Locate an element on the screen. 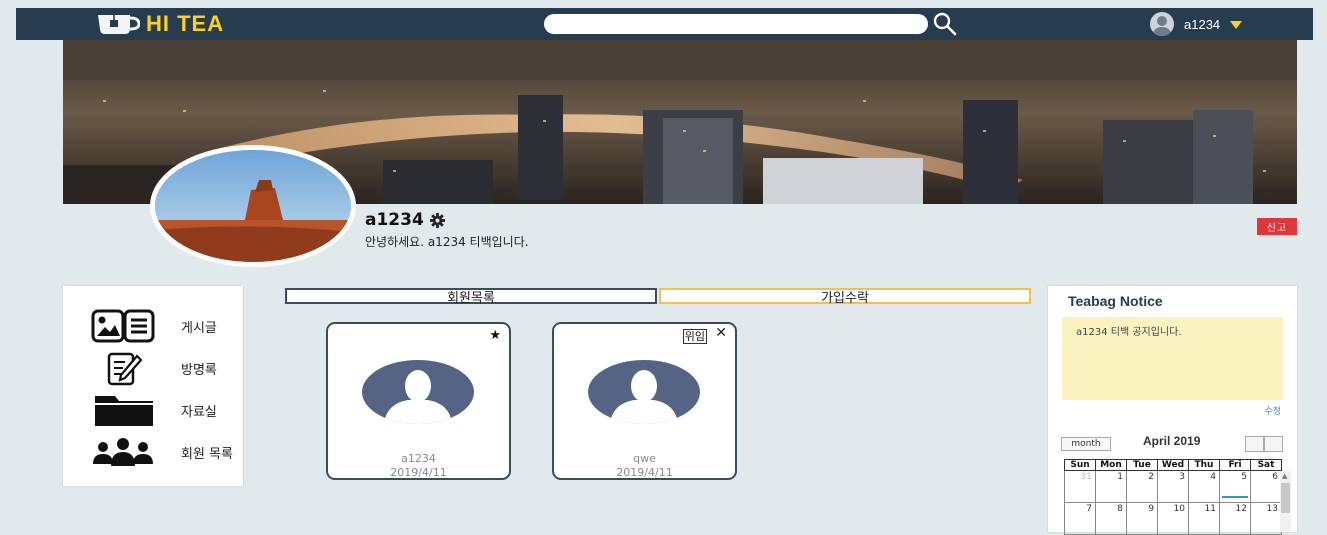 Image resolution: width=1327 pixels, height=535 pixels. profile-avatar is located at coordinates (253, 206).